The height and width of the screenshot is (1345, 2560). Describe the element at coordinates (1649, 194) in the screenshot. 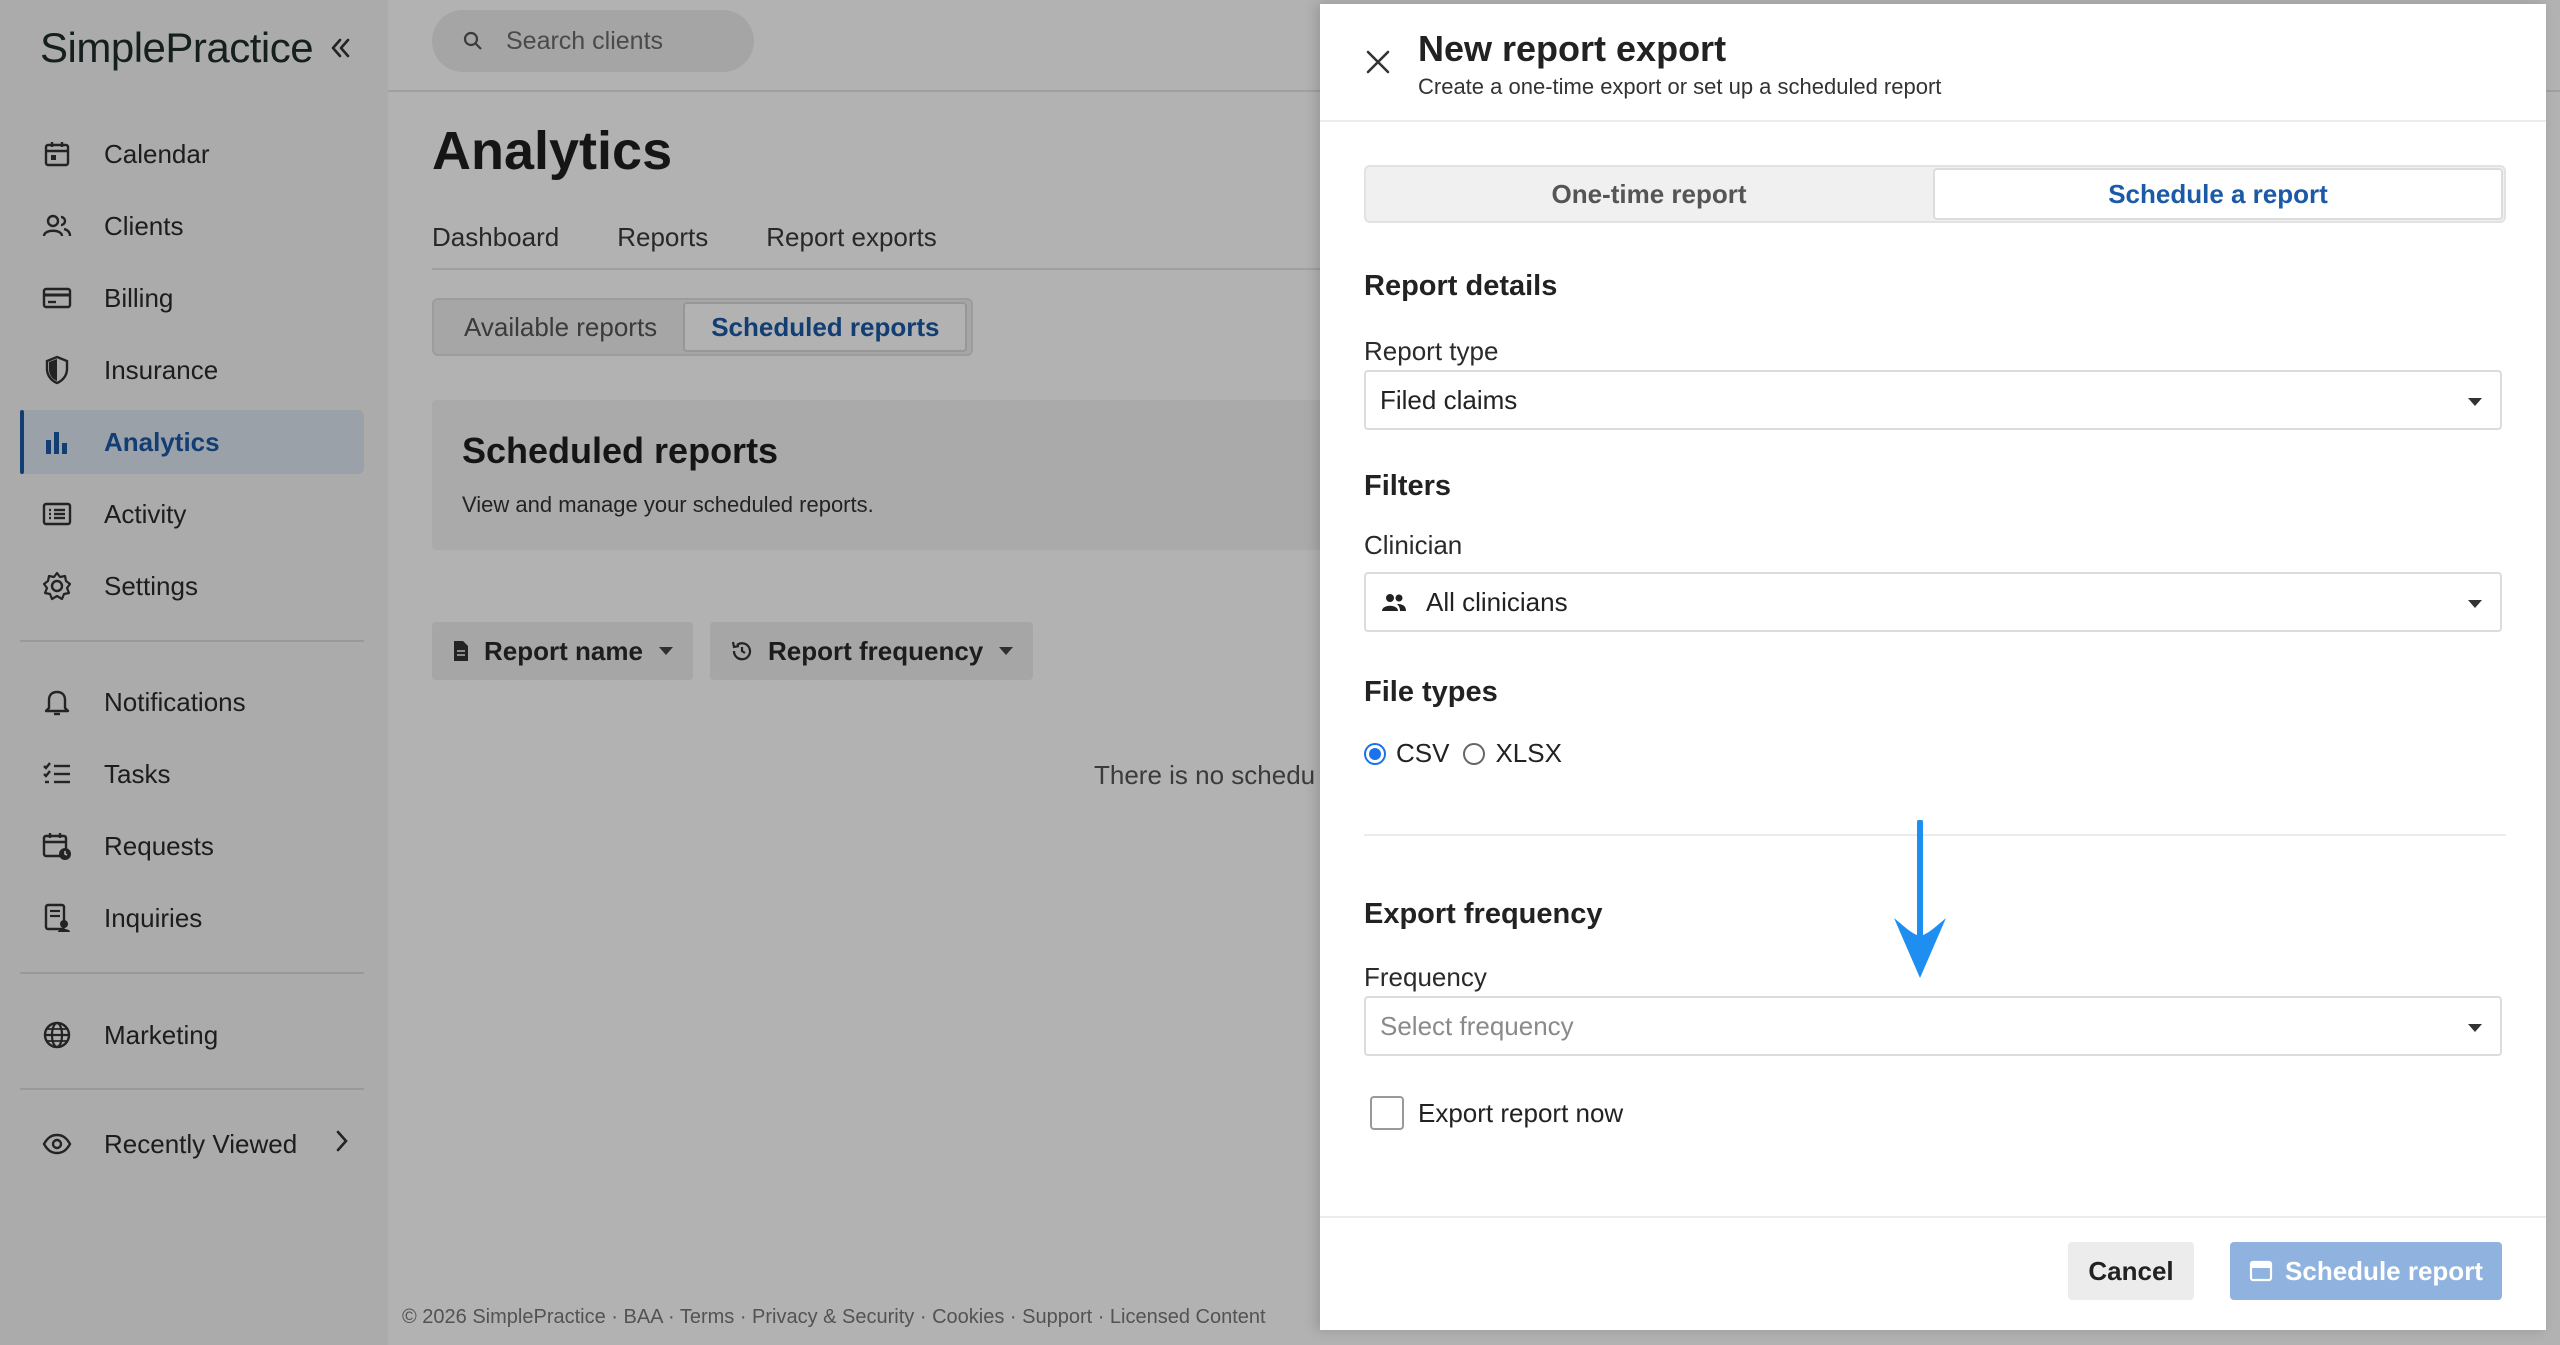

I see `tab-one-time-report: One-time report` at that location.